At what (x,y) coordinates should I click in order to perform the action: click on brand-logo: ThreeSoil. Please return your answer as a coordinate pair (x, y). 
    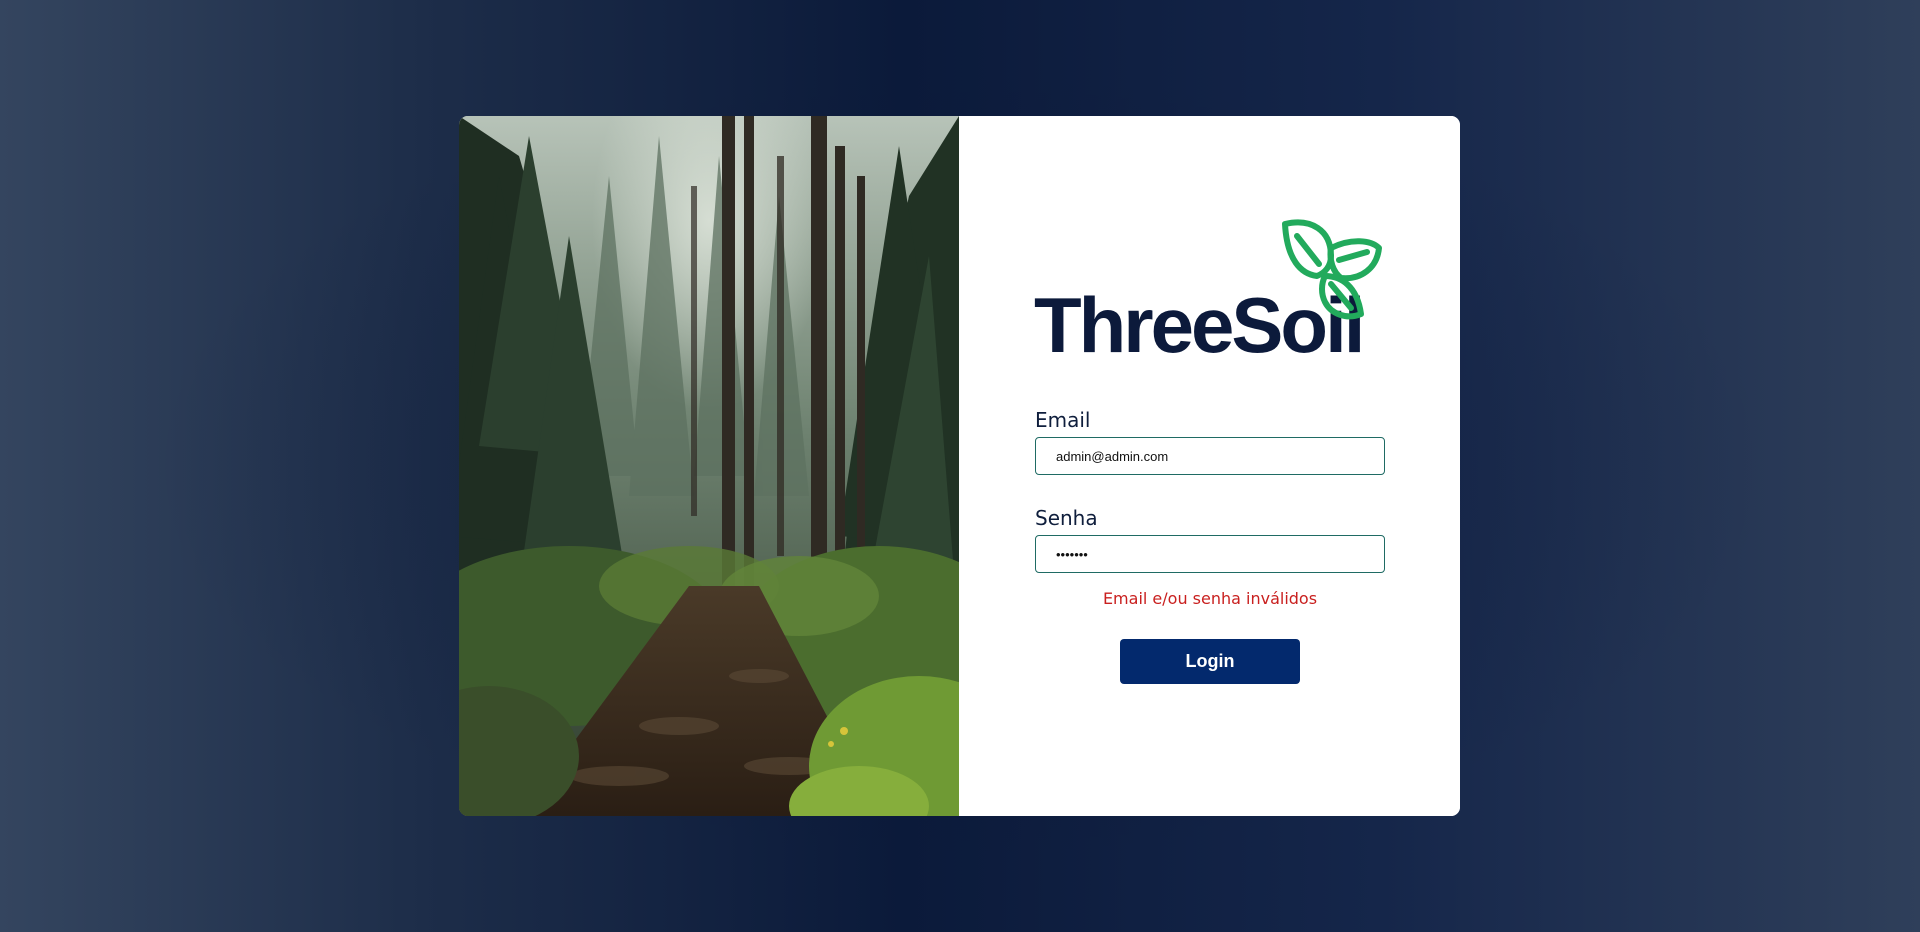
    Looking at the image, I should click on (1214, 291).